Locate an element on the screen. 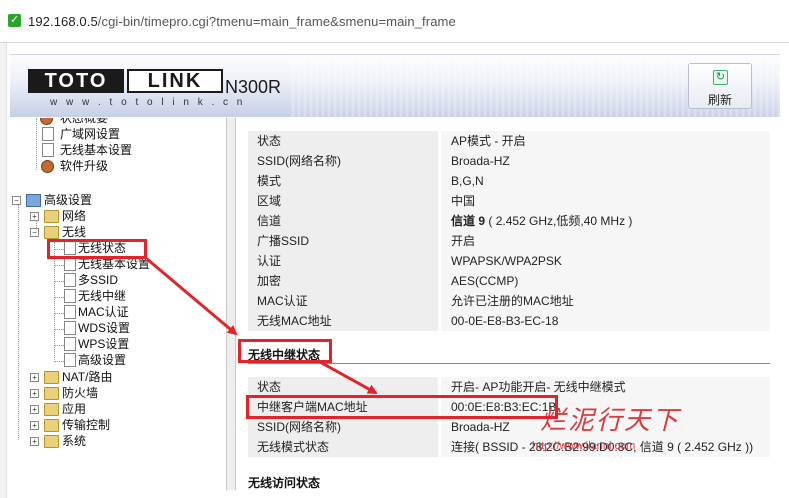 The height and width of the screenshot is (498, 789). firmware-icon is located at coordinates (47, 166).